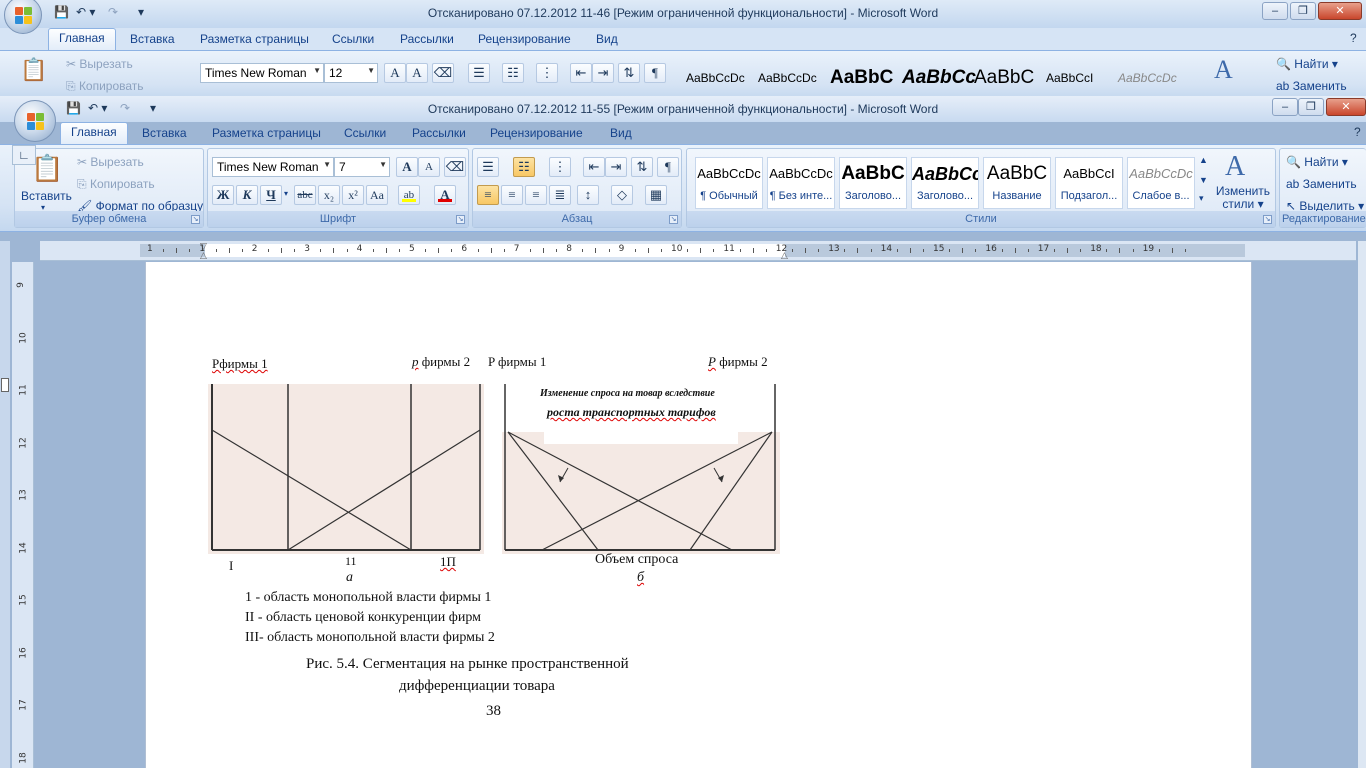 This screenshot has height=768, width=1366. Describe the element at coordinates (939, 78) in the screenshot. I see `background-style-tile: AaBbCc` at that location.